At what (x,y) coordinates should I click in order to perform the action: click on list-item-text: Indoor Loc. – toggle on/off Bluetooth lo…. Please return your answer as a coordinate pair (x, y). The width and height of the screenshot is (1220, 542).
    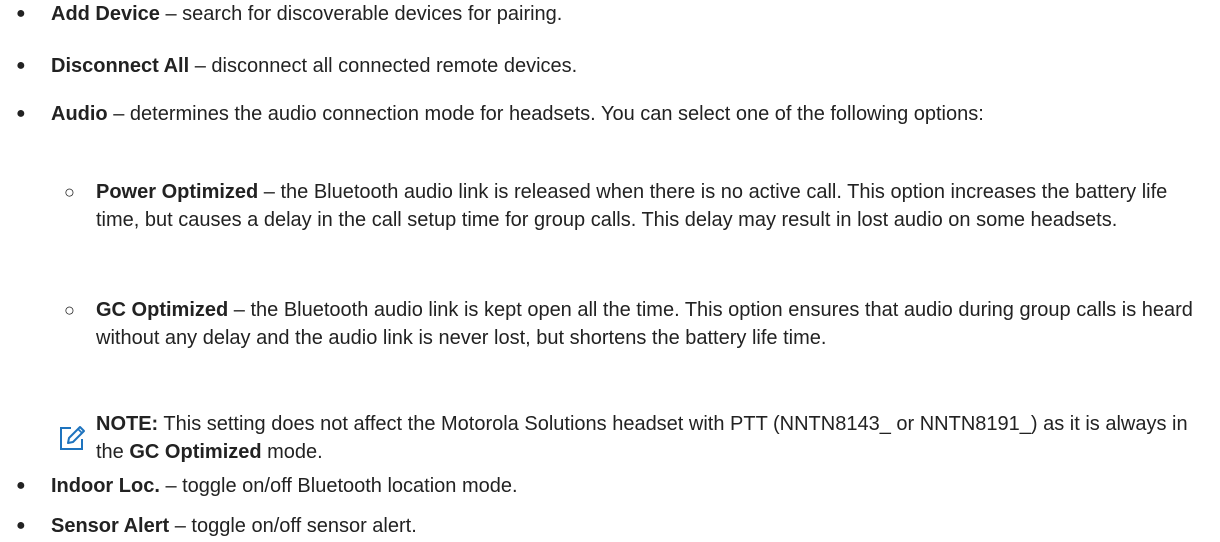
    Looking at the image, I should click on (631, 486).